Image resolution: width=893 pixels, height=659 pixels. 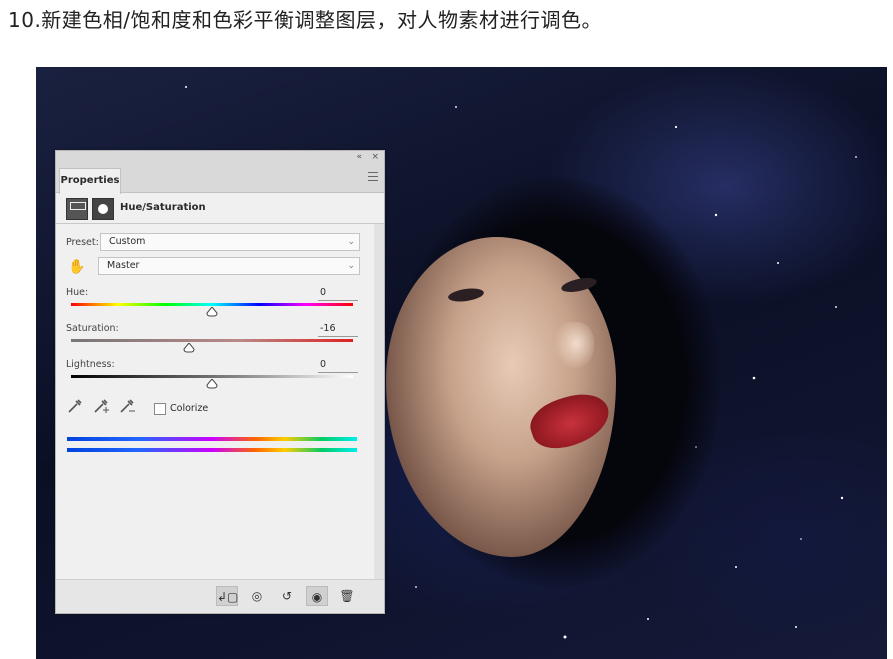 What do you see at coordinates (163, 207) in the screenshot?
I see `adjustment-type-label: Hue/Saturation` at bounding box center [163, 207].